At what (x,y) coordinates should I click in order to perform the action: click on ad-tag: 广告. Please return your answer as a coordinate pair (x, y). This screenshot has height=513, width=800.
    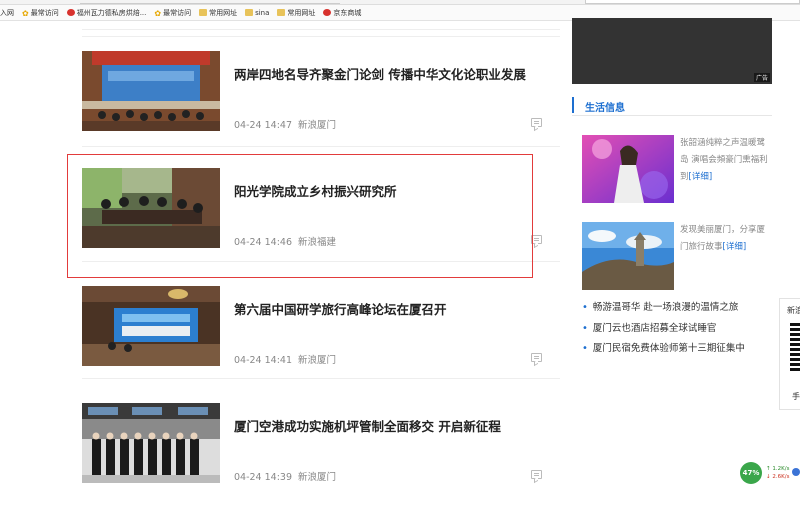
    Looking at the image, I should click on (761, 77).